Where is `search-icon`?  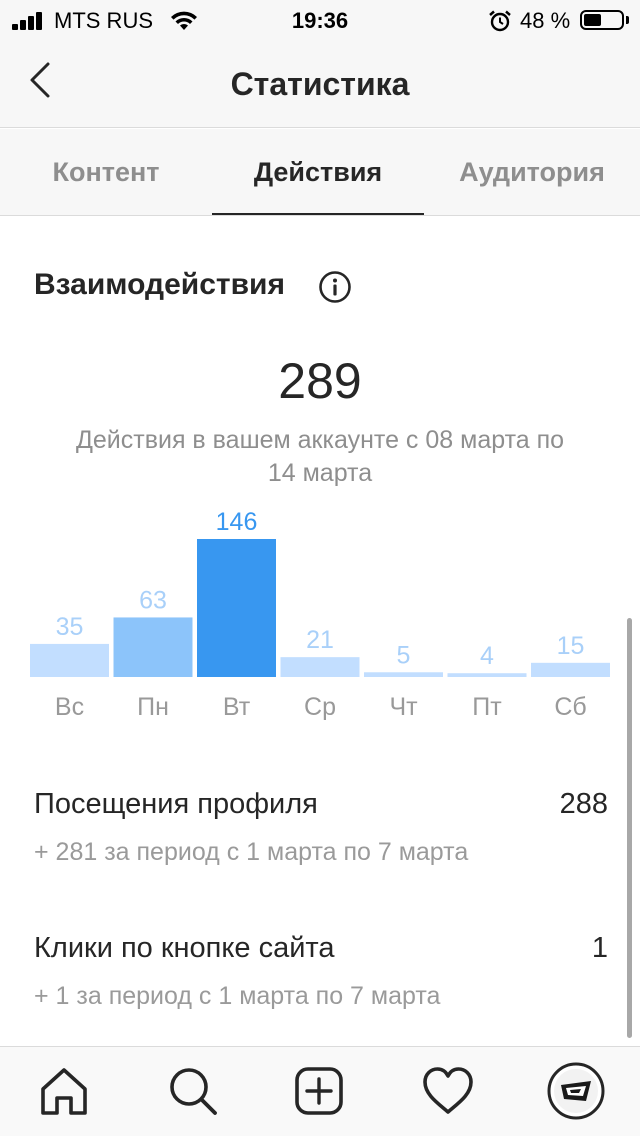
search-icon is located at coordinates (193, 1091).